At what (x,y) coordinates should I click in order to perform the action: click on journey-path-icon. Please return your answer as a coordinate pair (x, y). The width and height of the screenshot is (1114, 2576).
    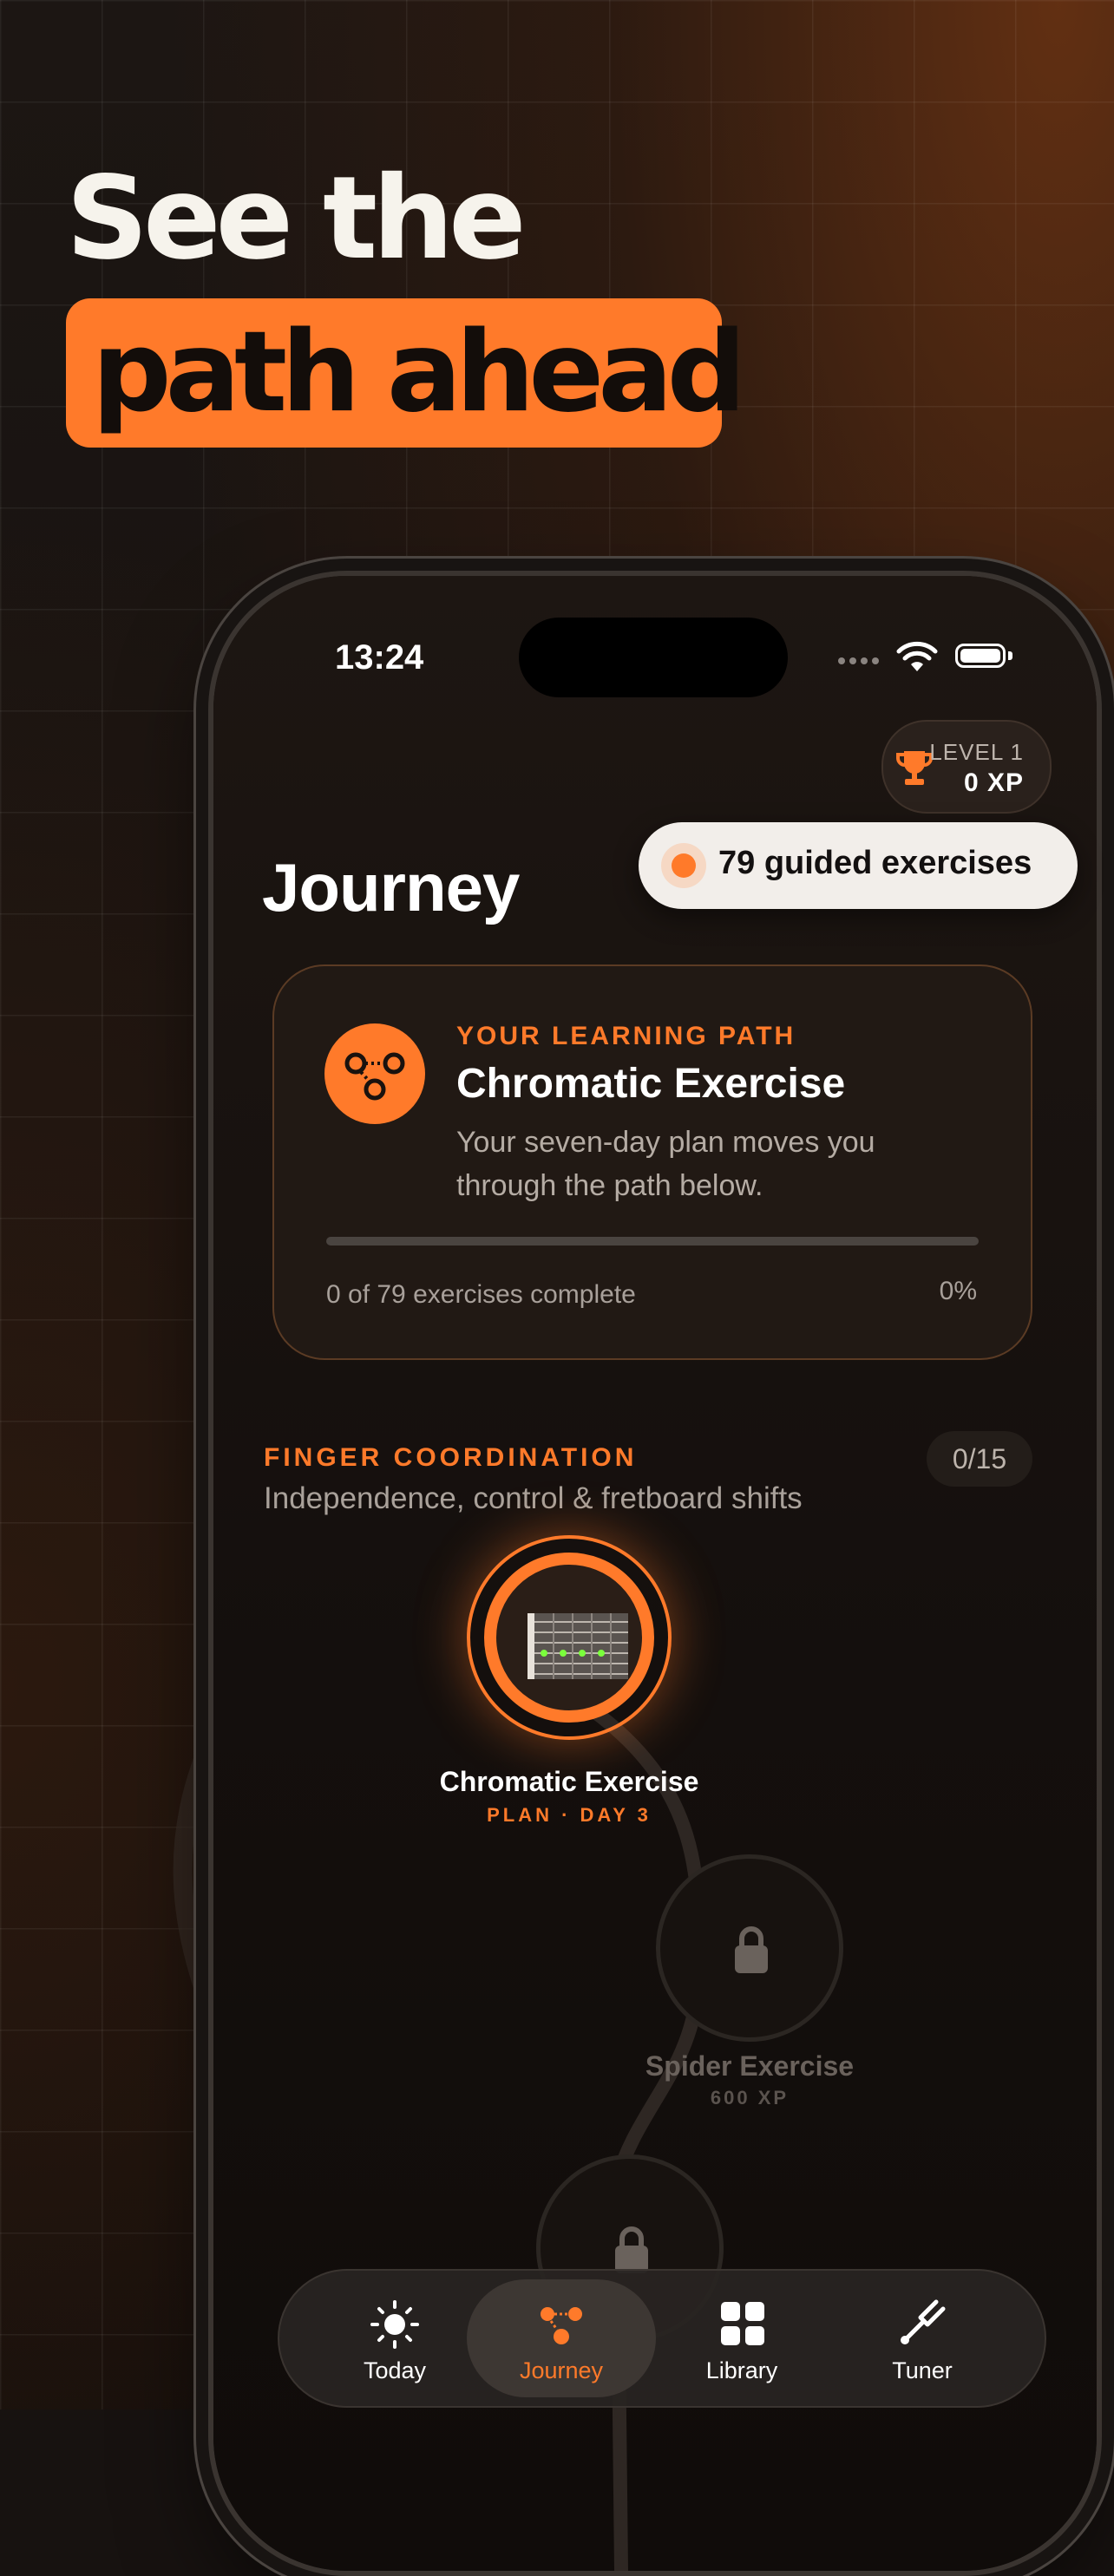
    Looking at the image, I should click on (561, 2325).